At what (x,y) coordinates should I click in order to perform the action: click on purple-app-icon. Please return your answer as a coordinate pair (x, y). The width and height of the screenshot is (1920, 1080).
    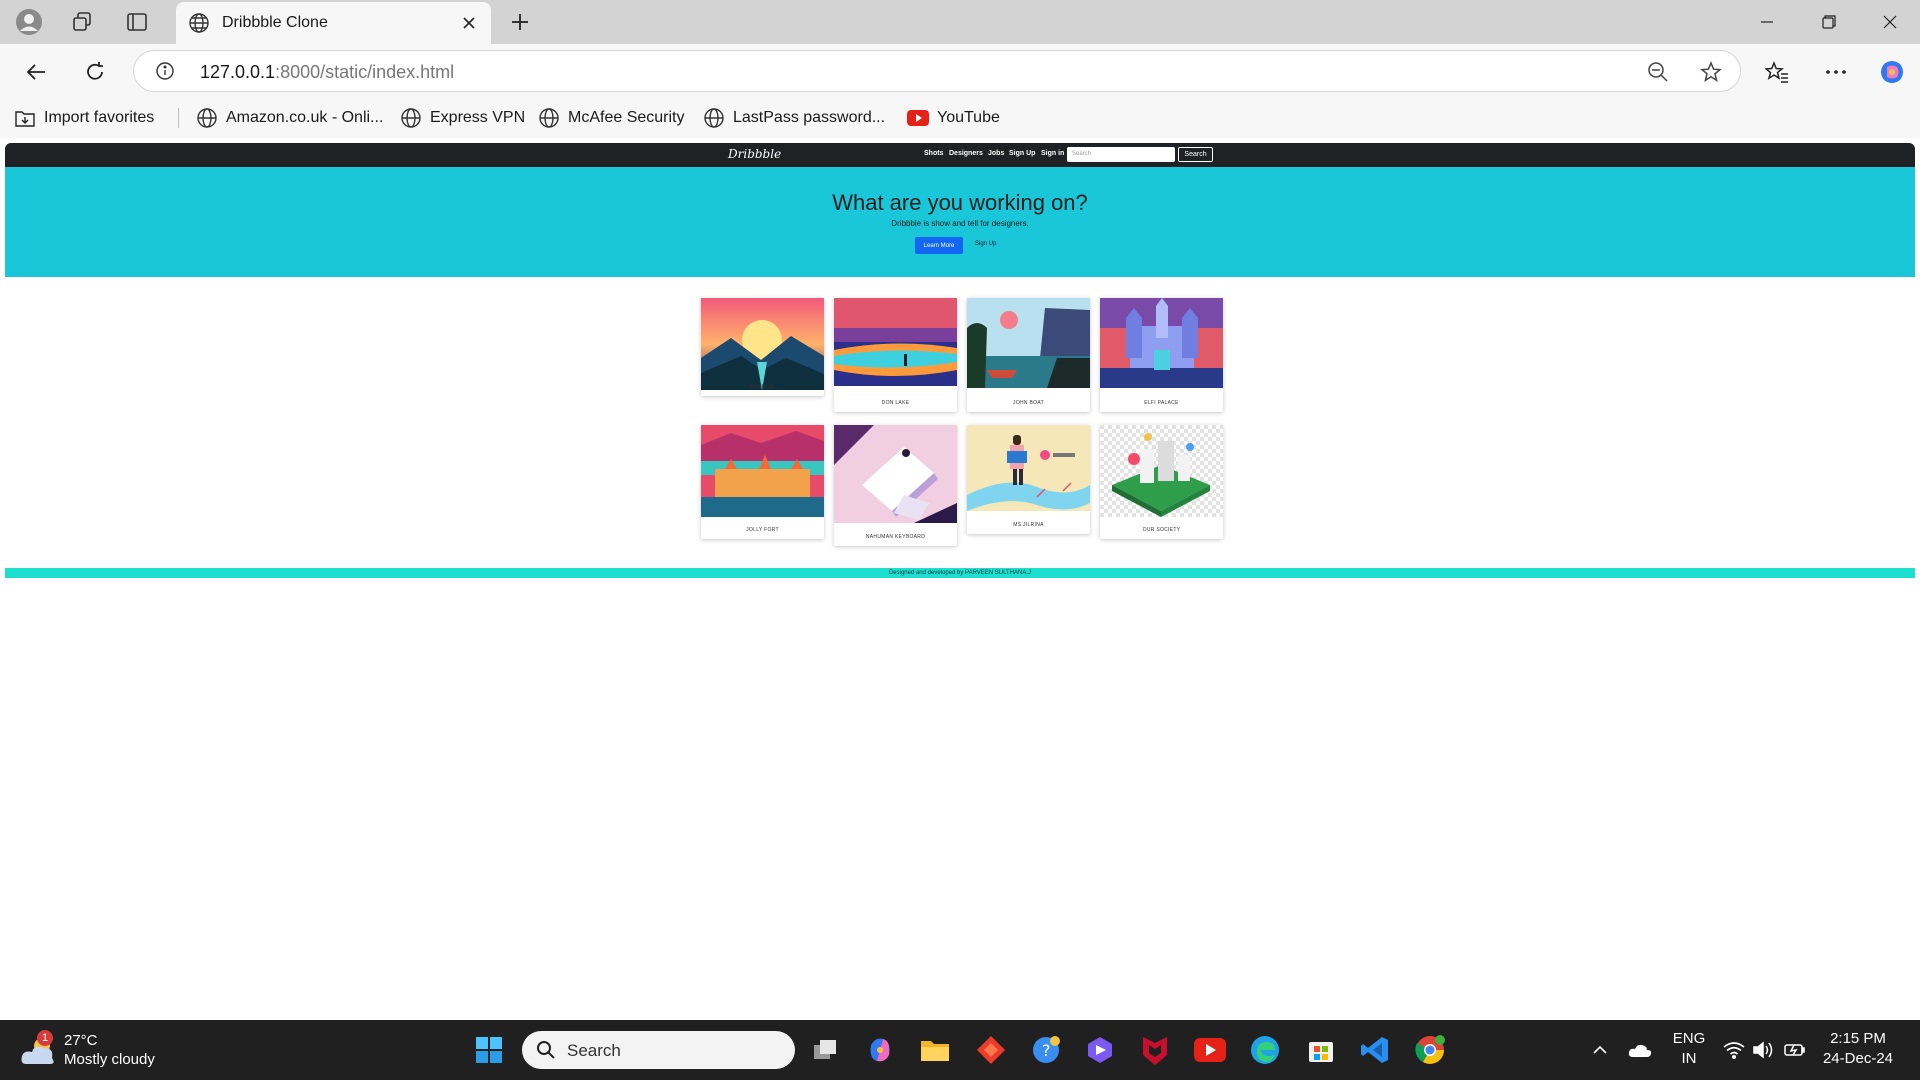
    Looking at the image, I should click on (1100, 1050).